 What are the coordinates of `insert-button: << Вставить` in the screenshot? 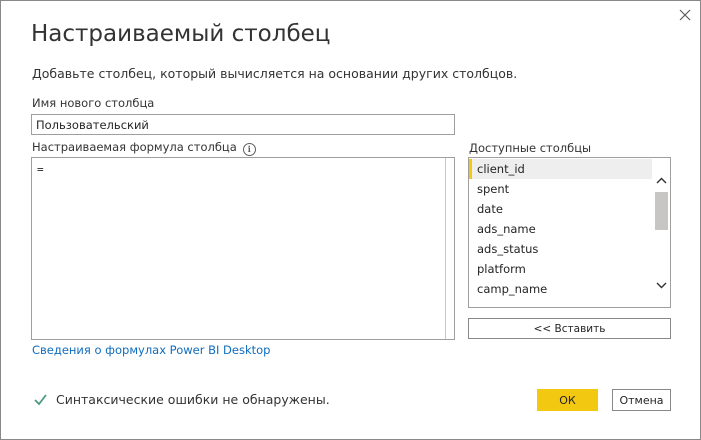 It's located at (569, 328).